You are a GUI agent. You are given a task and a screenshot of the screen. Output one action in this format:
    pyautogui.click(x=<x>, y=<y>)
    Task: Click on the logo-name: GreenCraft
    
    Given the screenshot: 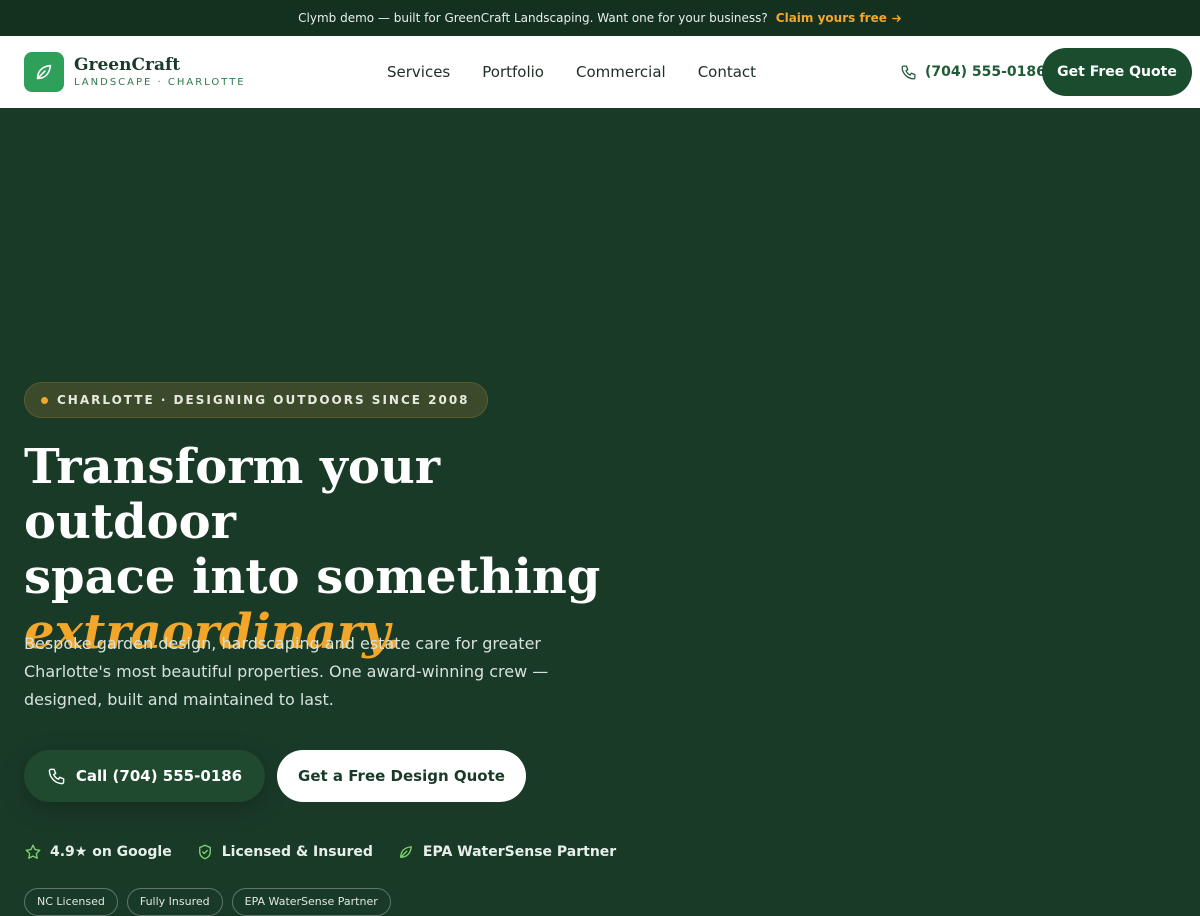 What is the action you would take?
    pyautogui.click(x=127, y=64)
    